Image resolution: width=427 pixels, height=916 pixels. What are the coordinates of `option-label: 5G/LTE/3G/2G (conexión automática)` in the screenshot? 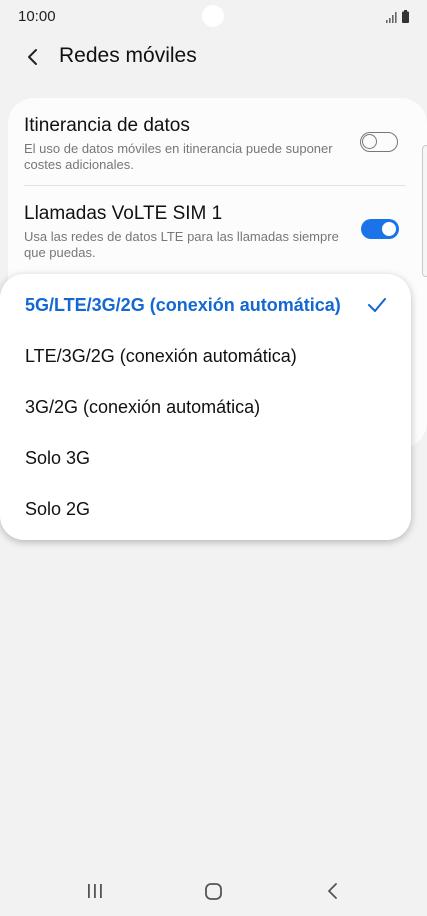 It's located at (183, 305).